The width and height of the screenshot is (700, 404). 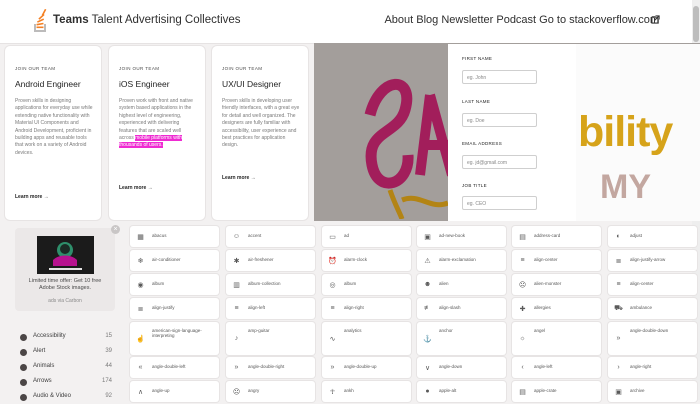 I want to click on icon-tile-label: angle-right, so click(x=641, y=366).